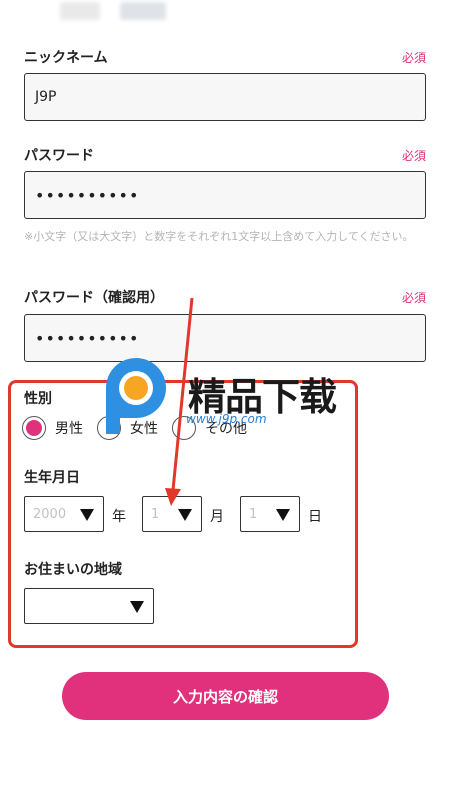  Describe the element at coordinates (226, 419) in the screenshot. I see `watermark-url: www.j9p.com` at that location.